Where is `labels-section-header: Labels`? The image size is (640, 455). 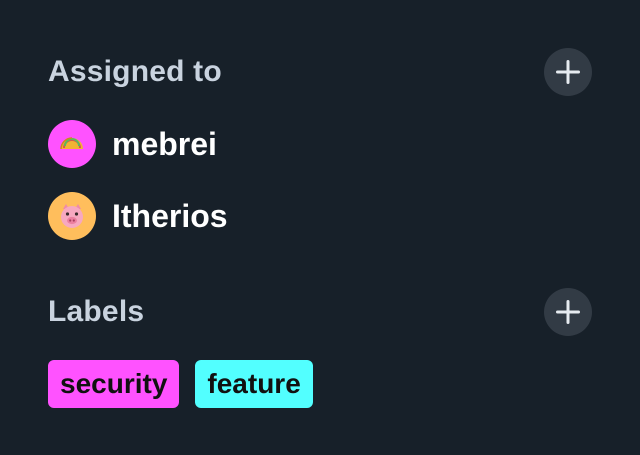 labels-section-header: Labels is located at coordinates (320, 312).